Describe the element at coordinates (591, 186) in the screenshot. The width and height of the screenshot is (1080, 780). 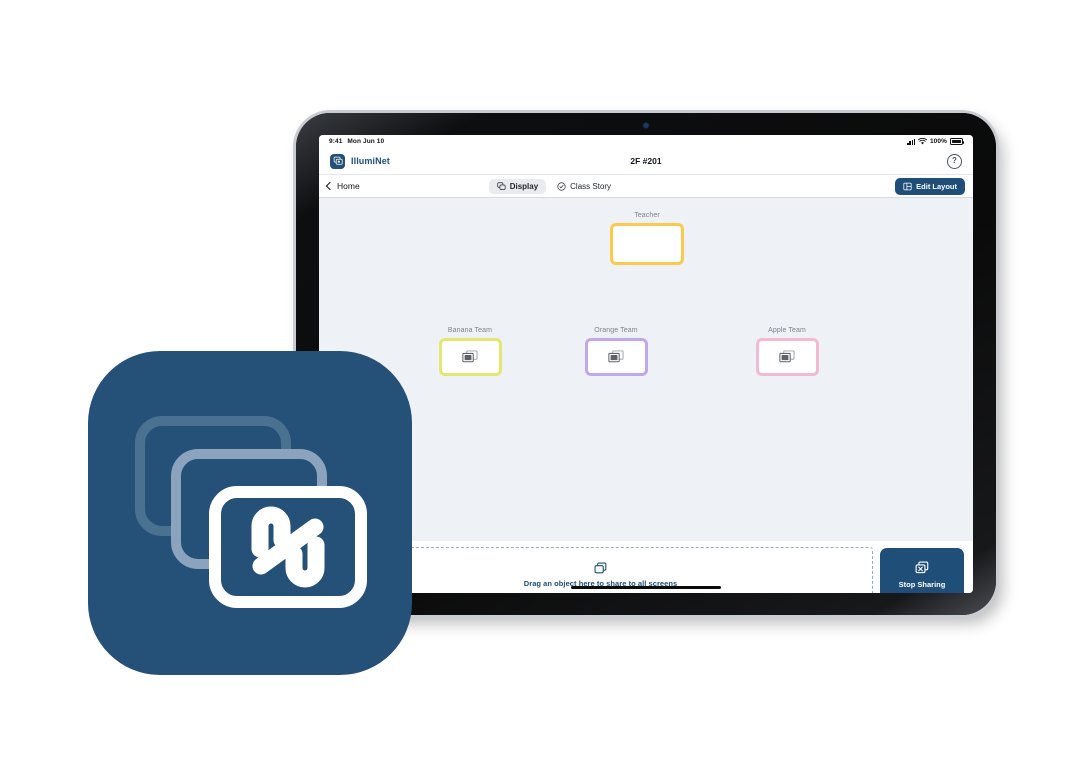
I see `tab-class-story-label: Class Story` at that location.